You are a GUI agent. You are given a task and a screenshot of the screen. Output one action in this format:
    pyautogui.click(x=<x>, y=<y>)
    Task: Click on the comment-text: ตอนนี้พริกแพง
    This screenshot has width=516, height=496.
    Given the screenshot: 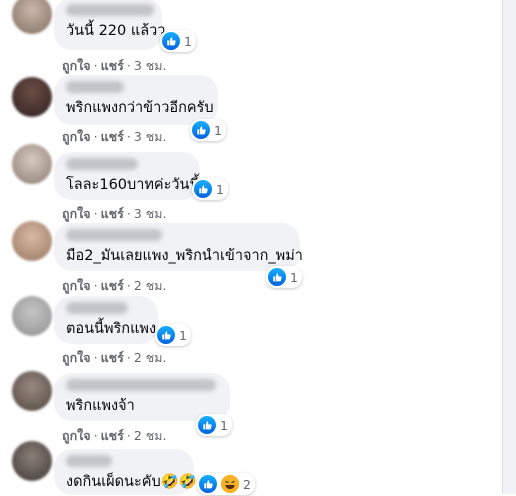 What is the action you would take?
    pyautogui.click(x=111, y=329)
    